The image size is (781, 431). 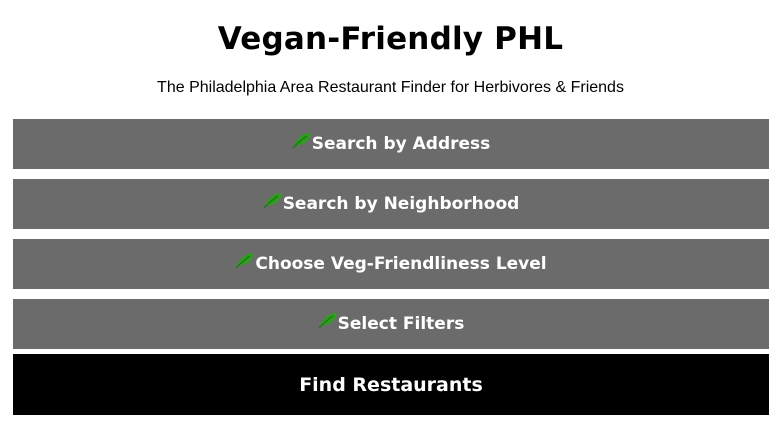 I want to click on section-label: Select Filters, so click(x=401, y=324).